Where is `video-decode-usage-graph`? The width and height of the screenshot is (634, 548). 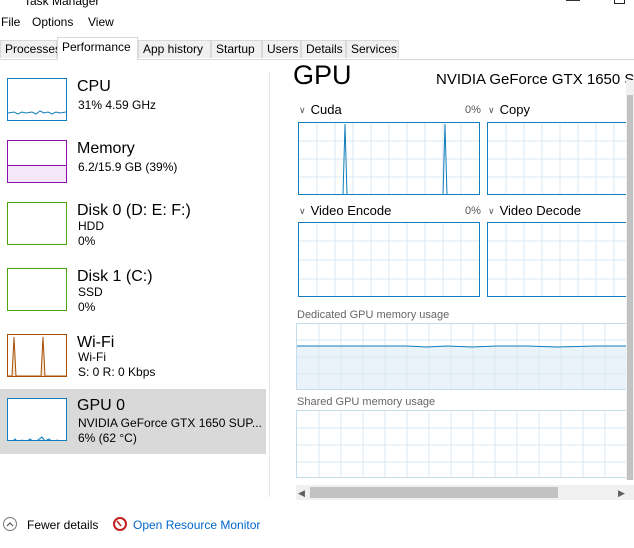 video-decode-usage-graph is located at coordinates (560, 259).